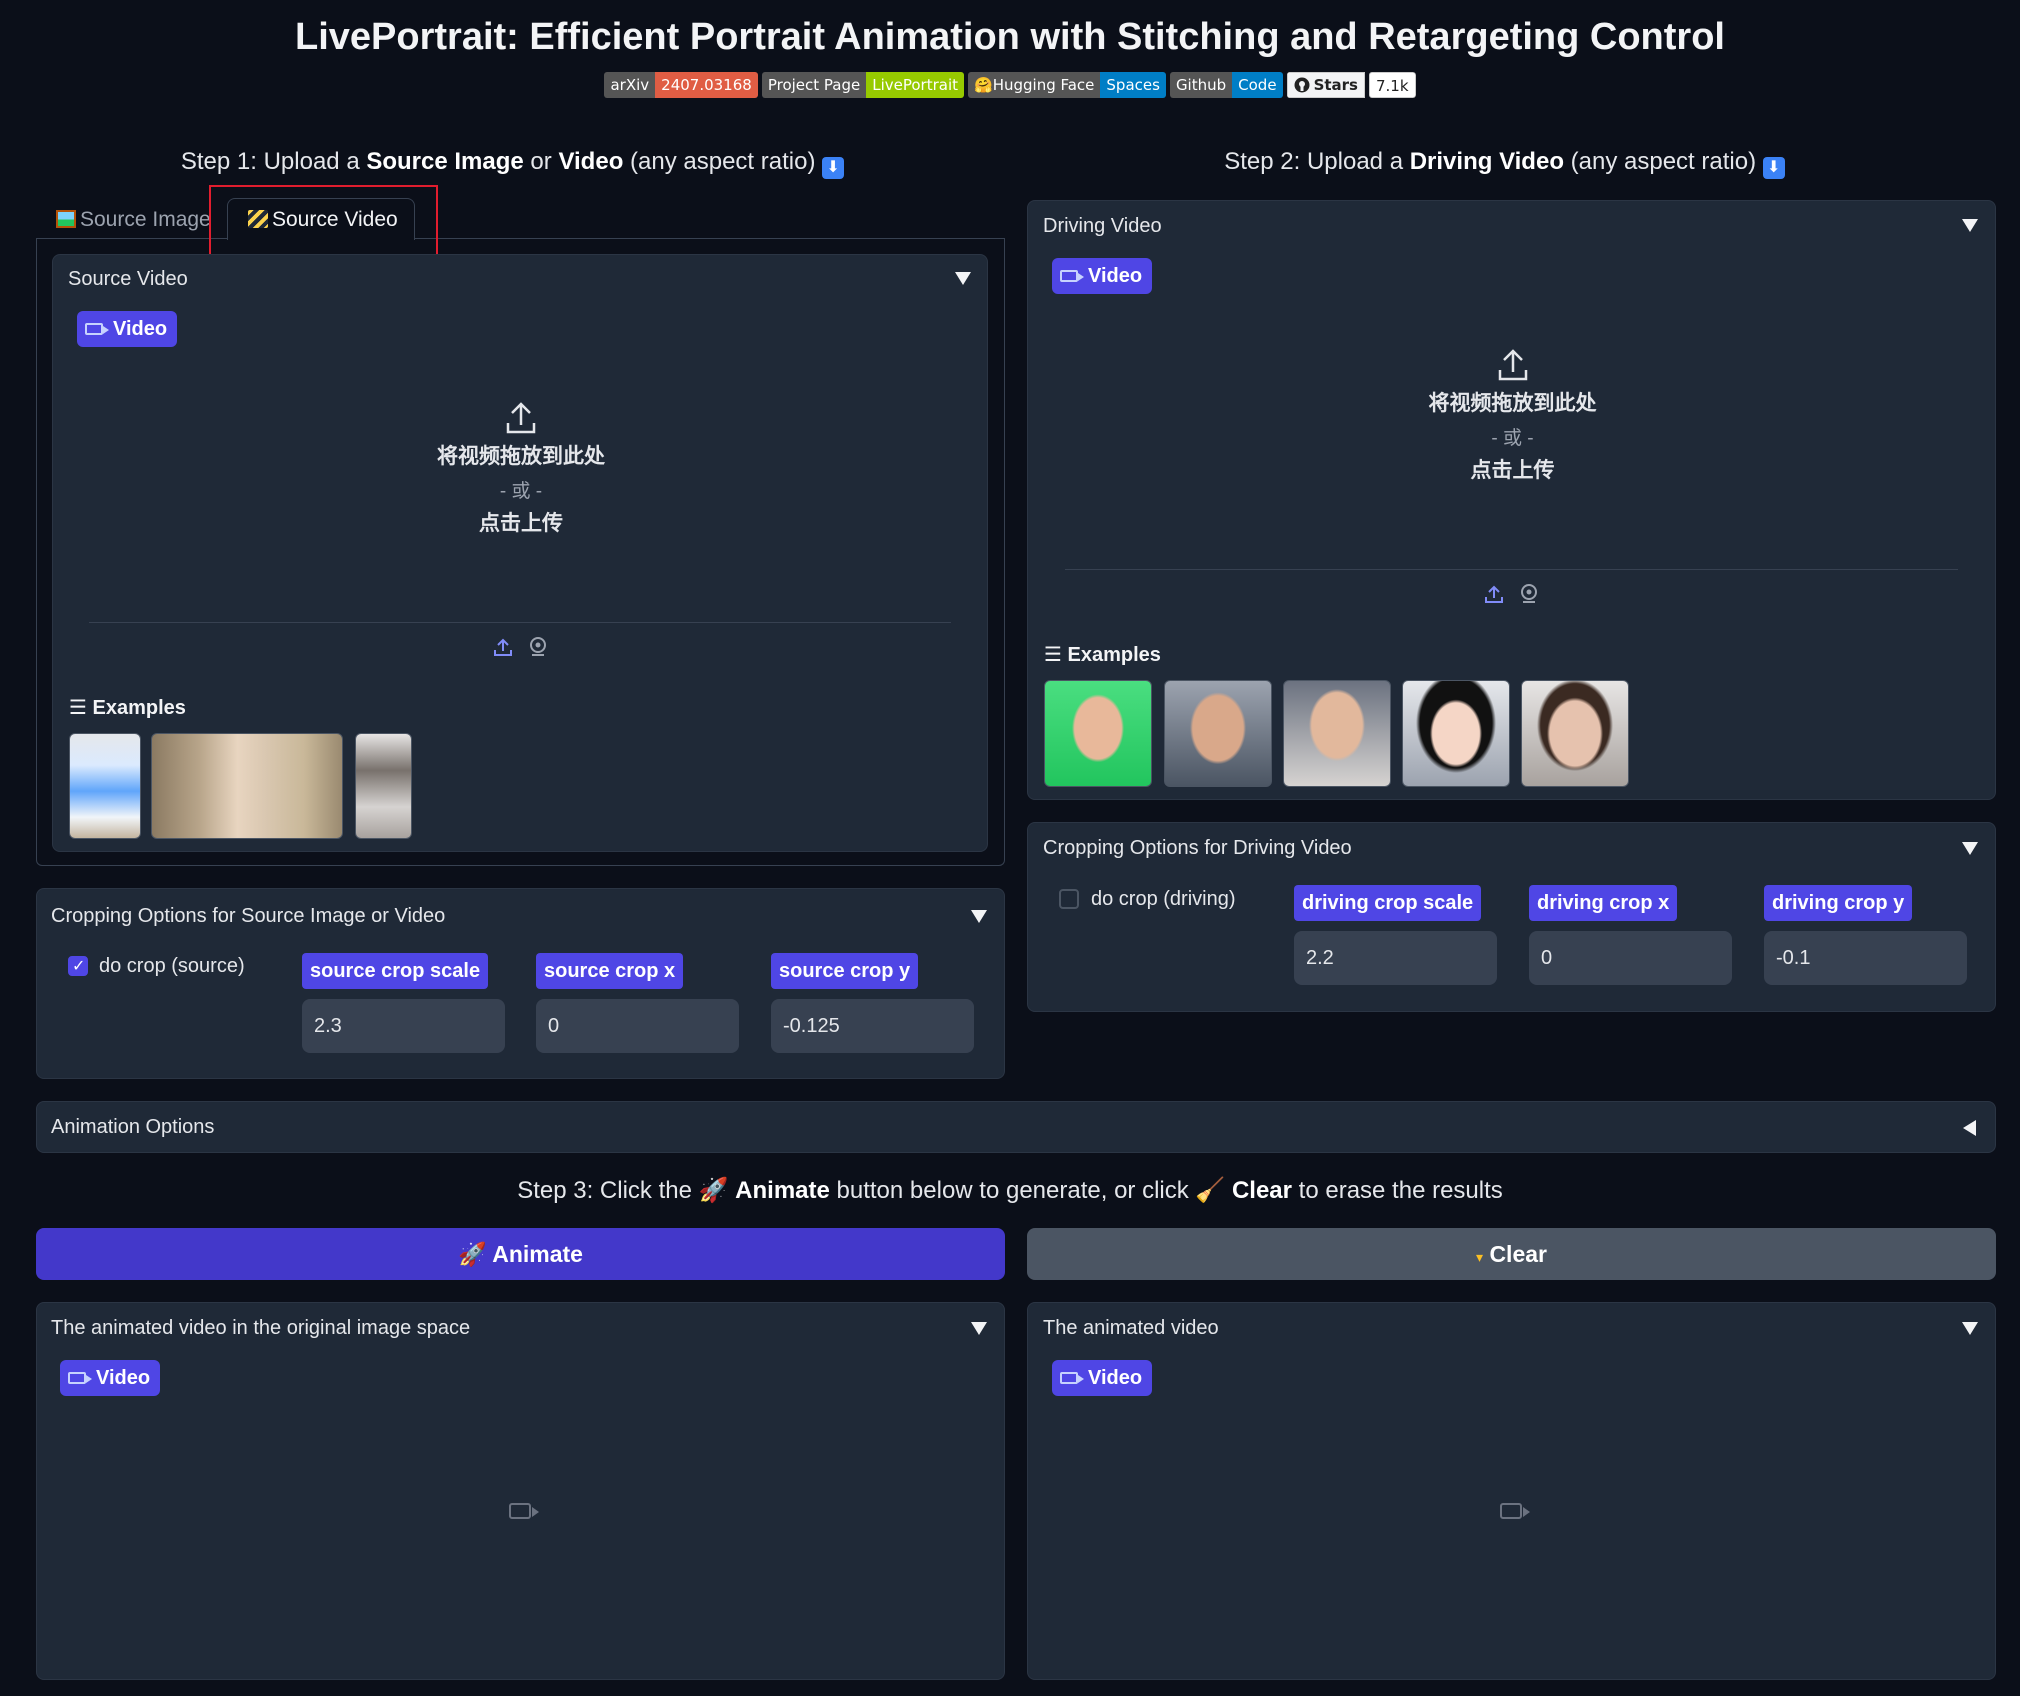 Image resolution: width=2020 pixels, height=1696 pixels. What do you see at coordinates (1969, 1128) in the screenshot?
I see `expand-toggle-icon` at bounding box center [1969, 1128].